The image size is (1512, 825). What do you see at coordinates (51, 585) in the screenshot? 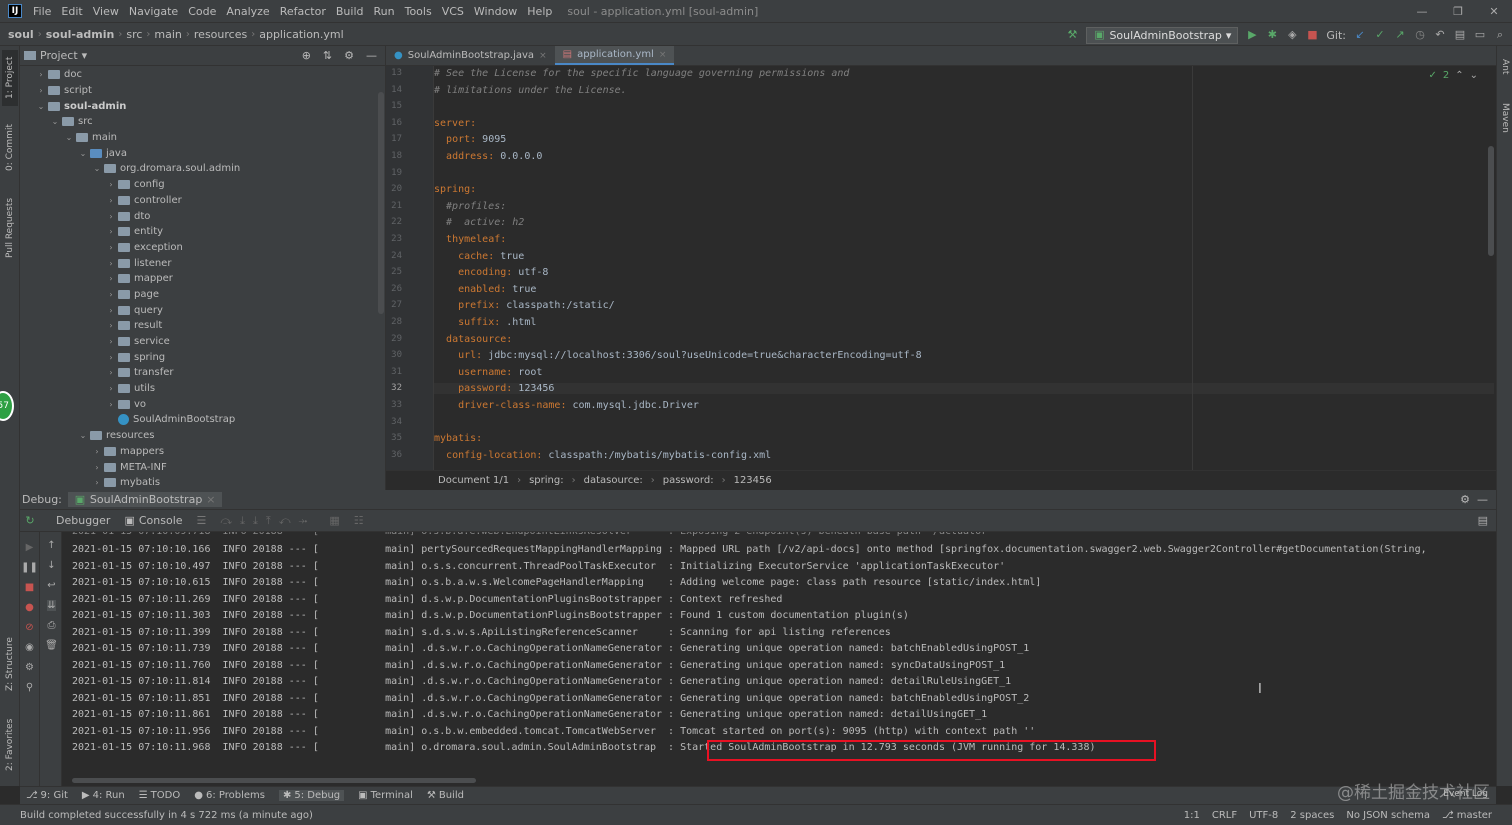
I see `soft-wrap-icon: ↩` at bounding box center [51, 585].